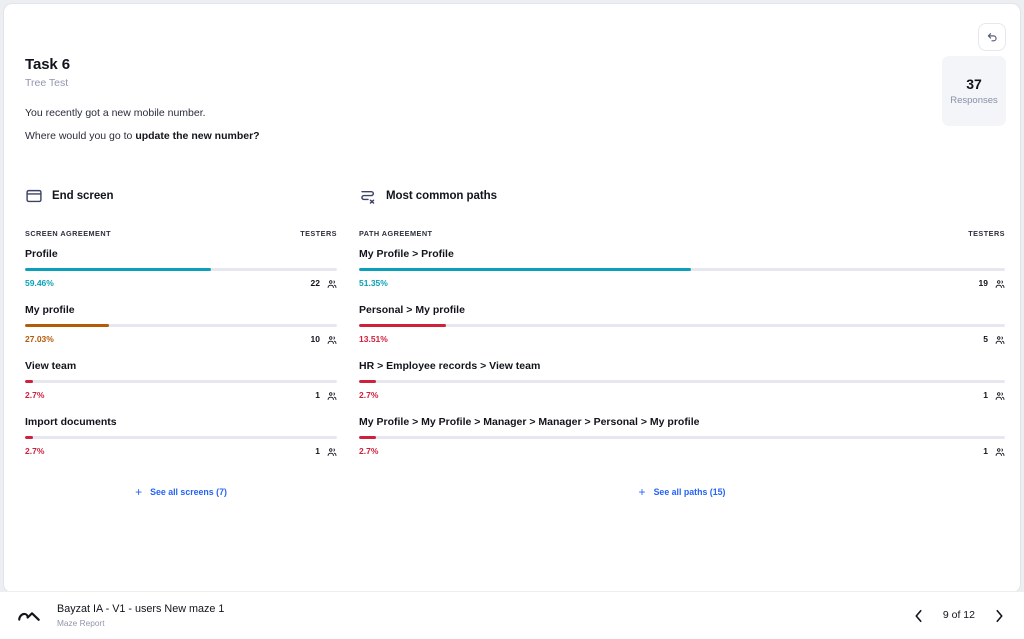  Describe the element at coordinates (181, 196) in the screenshot. I see `end-screen-header: End screen` at that location.